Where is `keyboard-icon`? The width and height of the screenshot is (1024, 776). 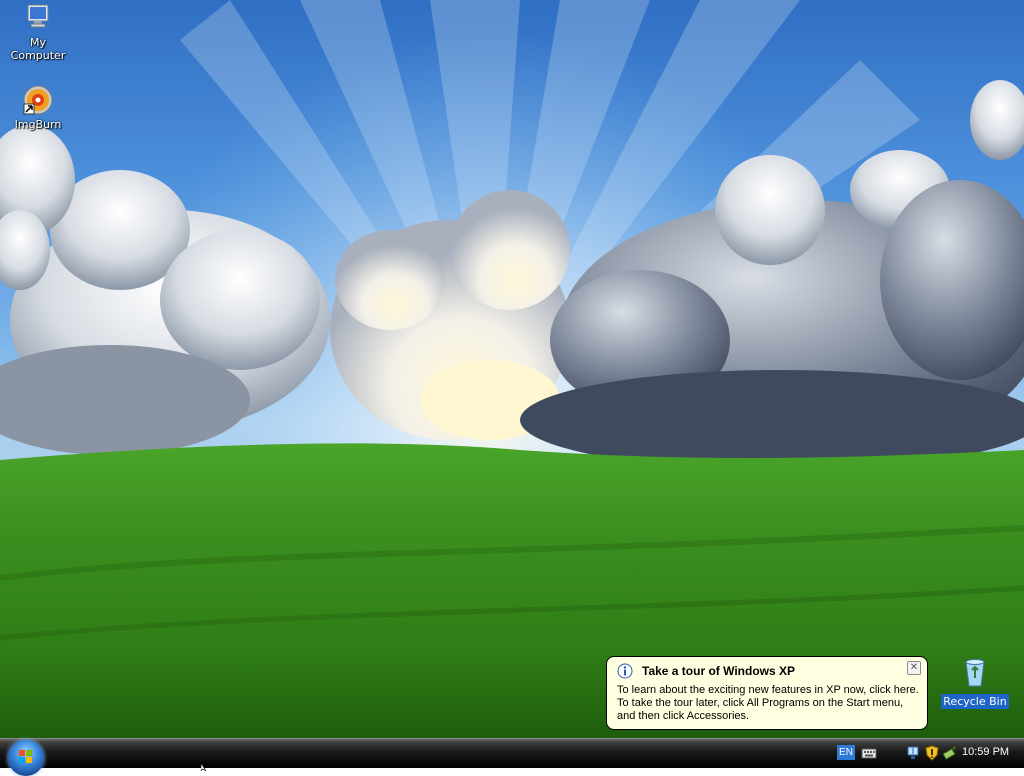
keyboard-icon is located at coordinates (869, 753).